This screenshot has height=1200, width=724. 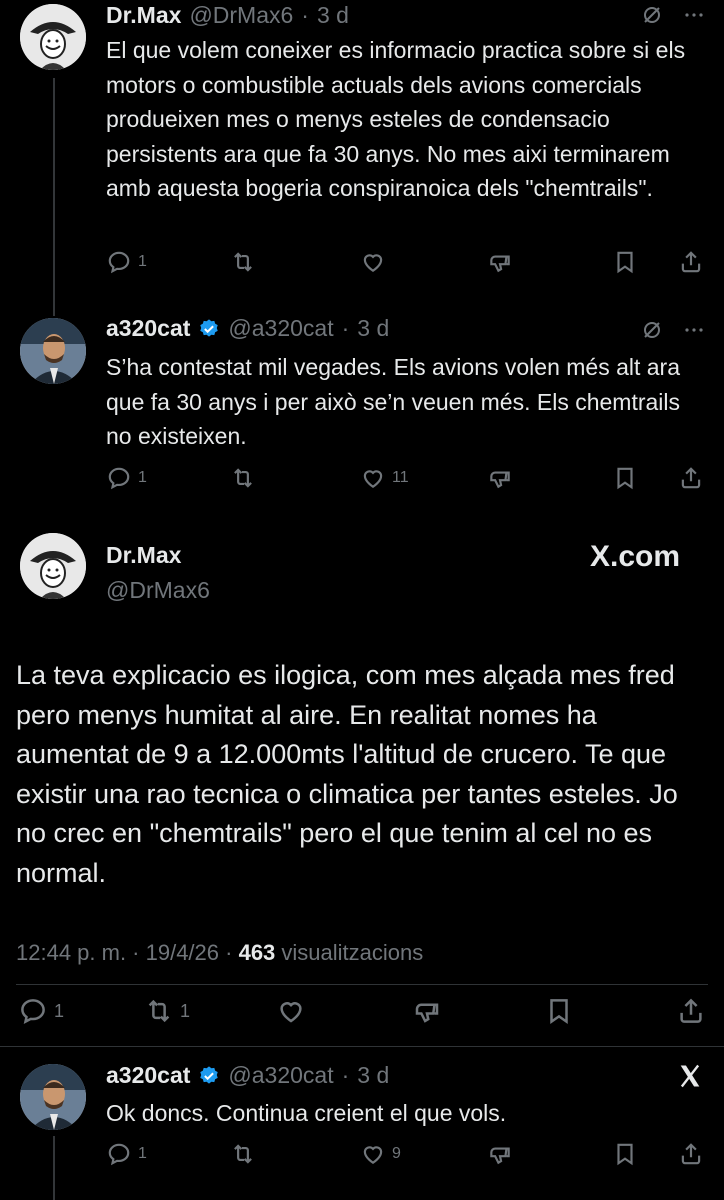 I want to click on like-button: 9, so click(x=380, y=1154).